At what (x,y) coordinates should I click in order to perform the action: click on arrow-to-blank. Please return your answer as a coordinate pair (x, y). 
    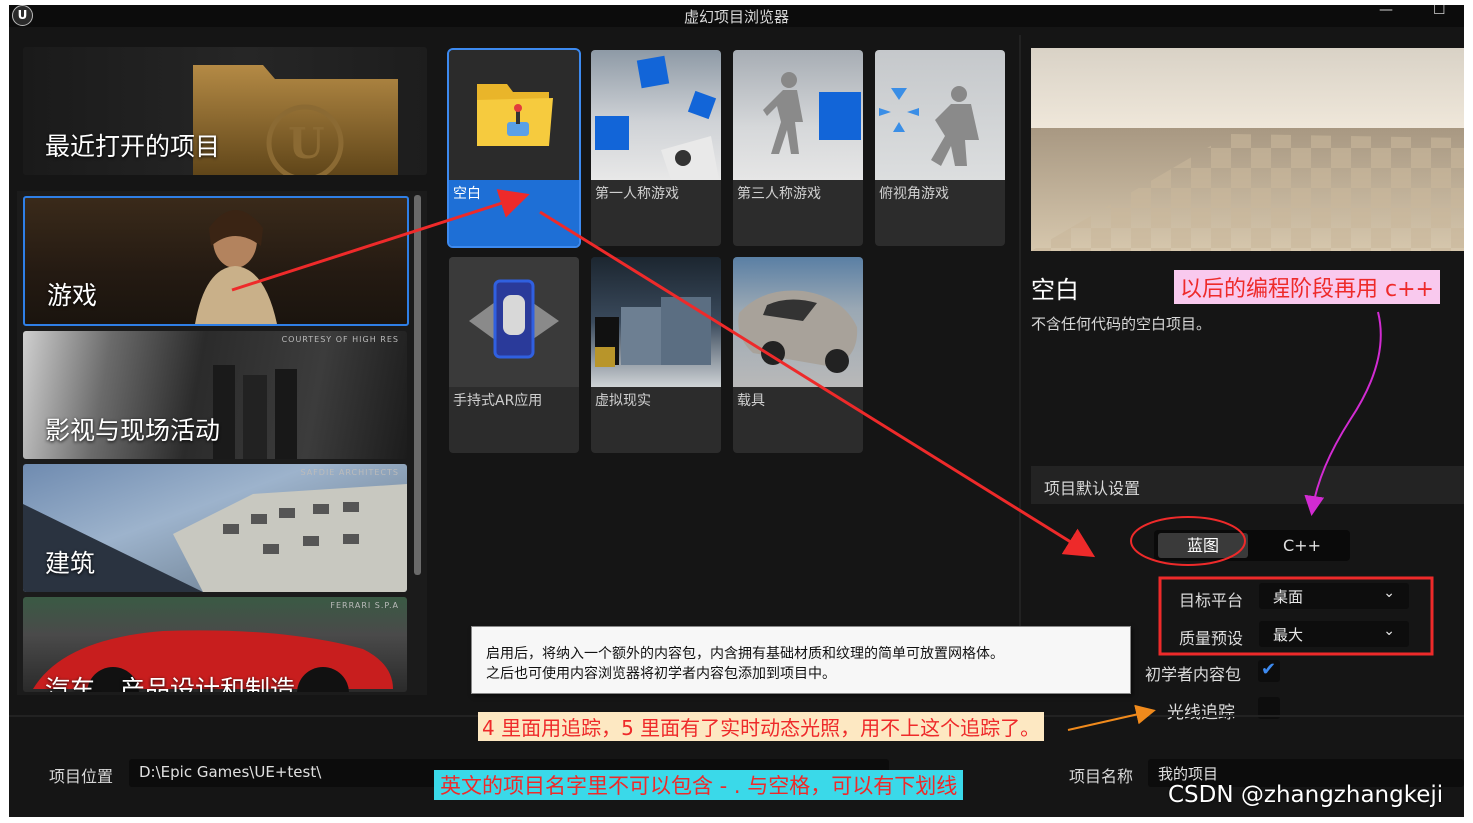
    Looking at the image, I should click on (380, 240).